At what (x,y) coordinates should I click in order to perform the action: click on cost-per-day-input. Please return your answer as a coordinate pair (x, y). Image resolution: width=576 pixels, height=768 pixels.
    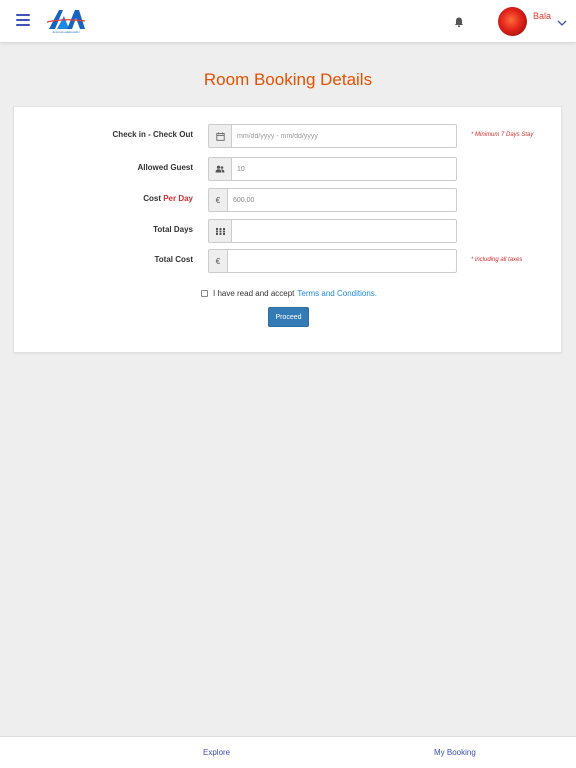
    Looking at the image, I should click on (342, 200).